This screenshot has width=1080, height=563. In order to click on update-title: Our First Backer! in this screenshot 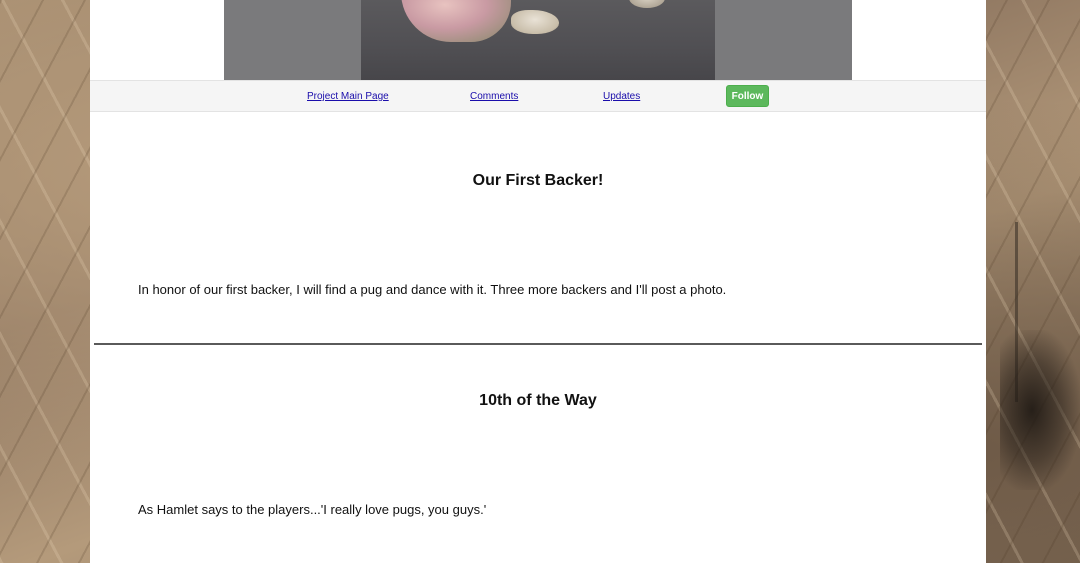, I will do `click(538, 180)`.